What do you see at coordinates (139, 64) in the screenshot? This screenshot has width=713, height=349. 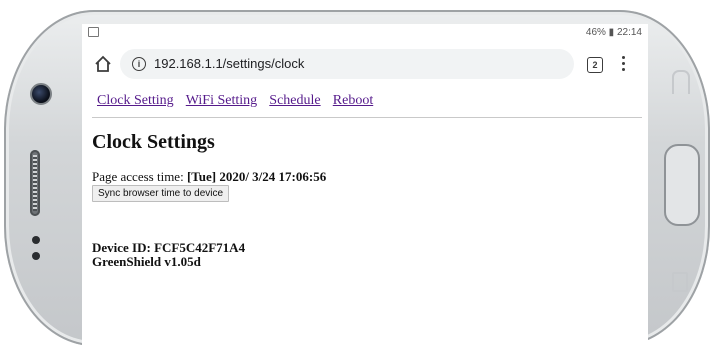 I see `info-icon: i` at bounding box center [139, 64].